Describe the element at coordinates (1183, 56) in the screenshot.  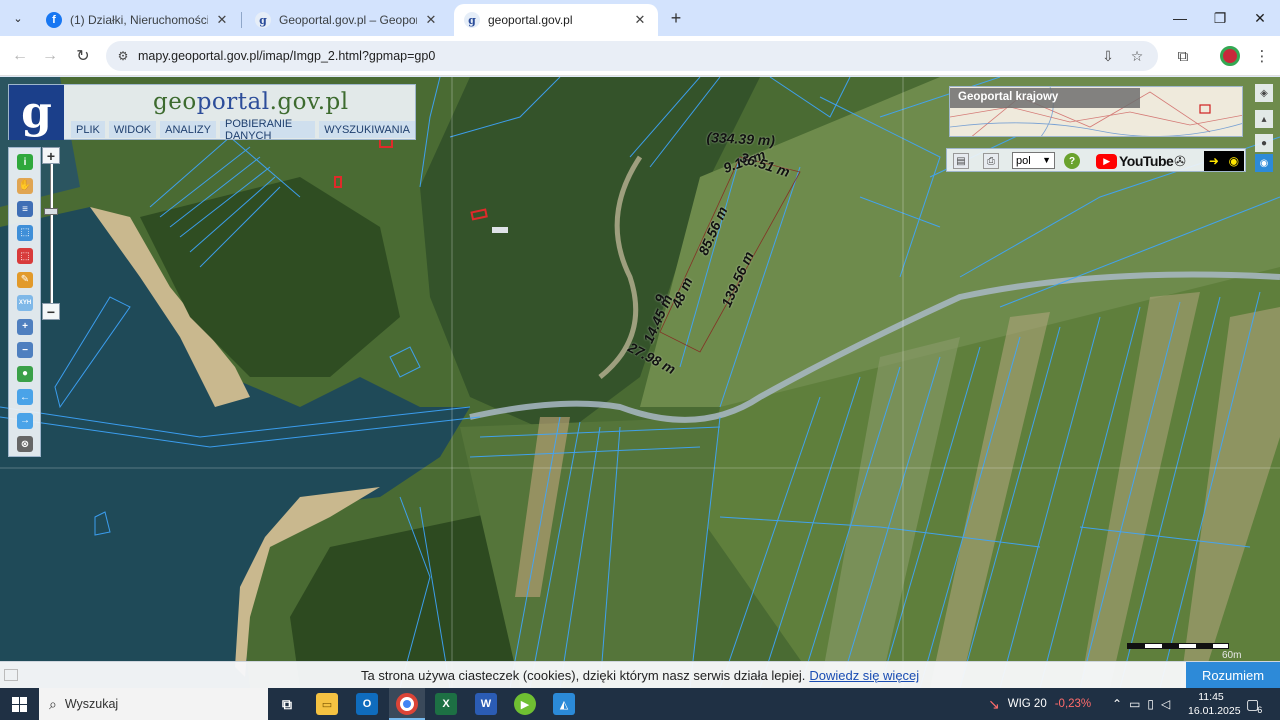
I see `extensions-icon: ⧉` at that location.